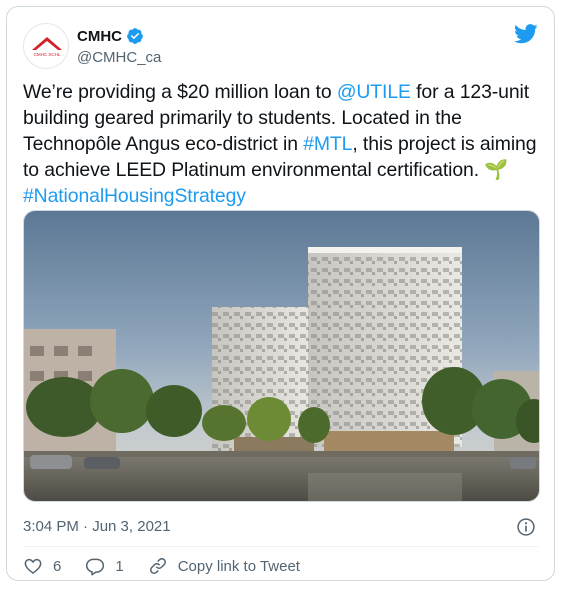 The height and width of the screenshot is (591, 562). Describe the element at coordinates (119, 566) in the screenshot. I see `reply-count: 1` at that location.